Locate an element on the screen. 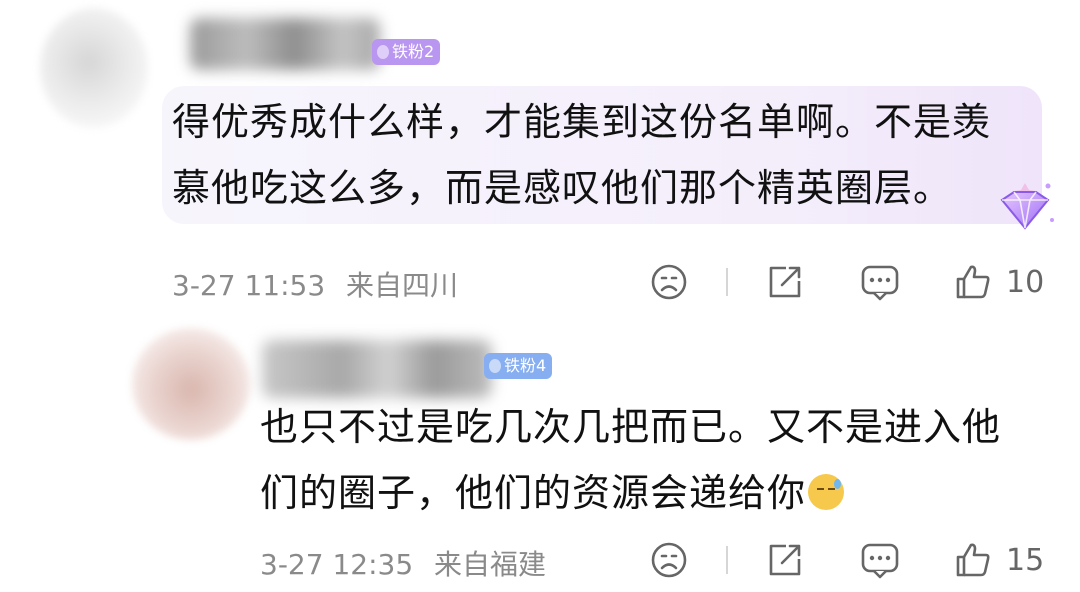  comment-text-line: 们的圈子，他们的资源会递给你 is located at coordinates (533, 493).